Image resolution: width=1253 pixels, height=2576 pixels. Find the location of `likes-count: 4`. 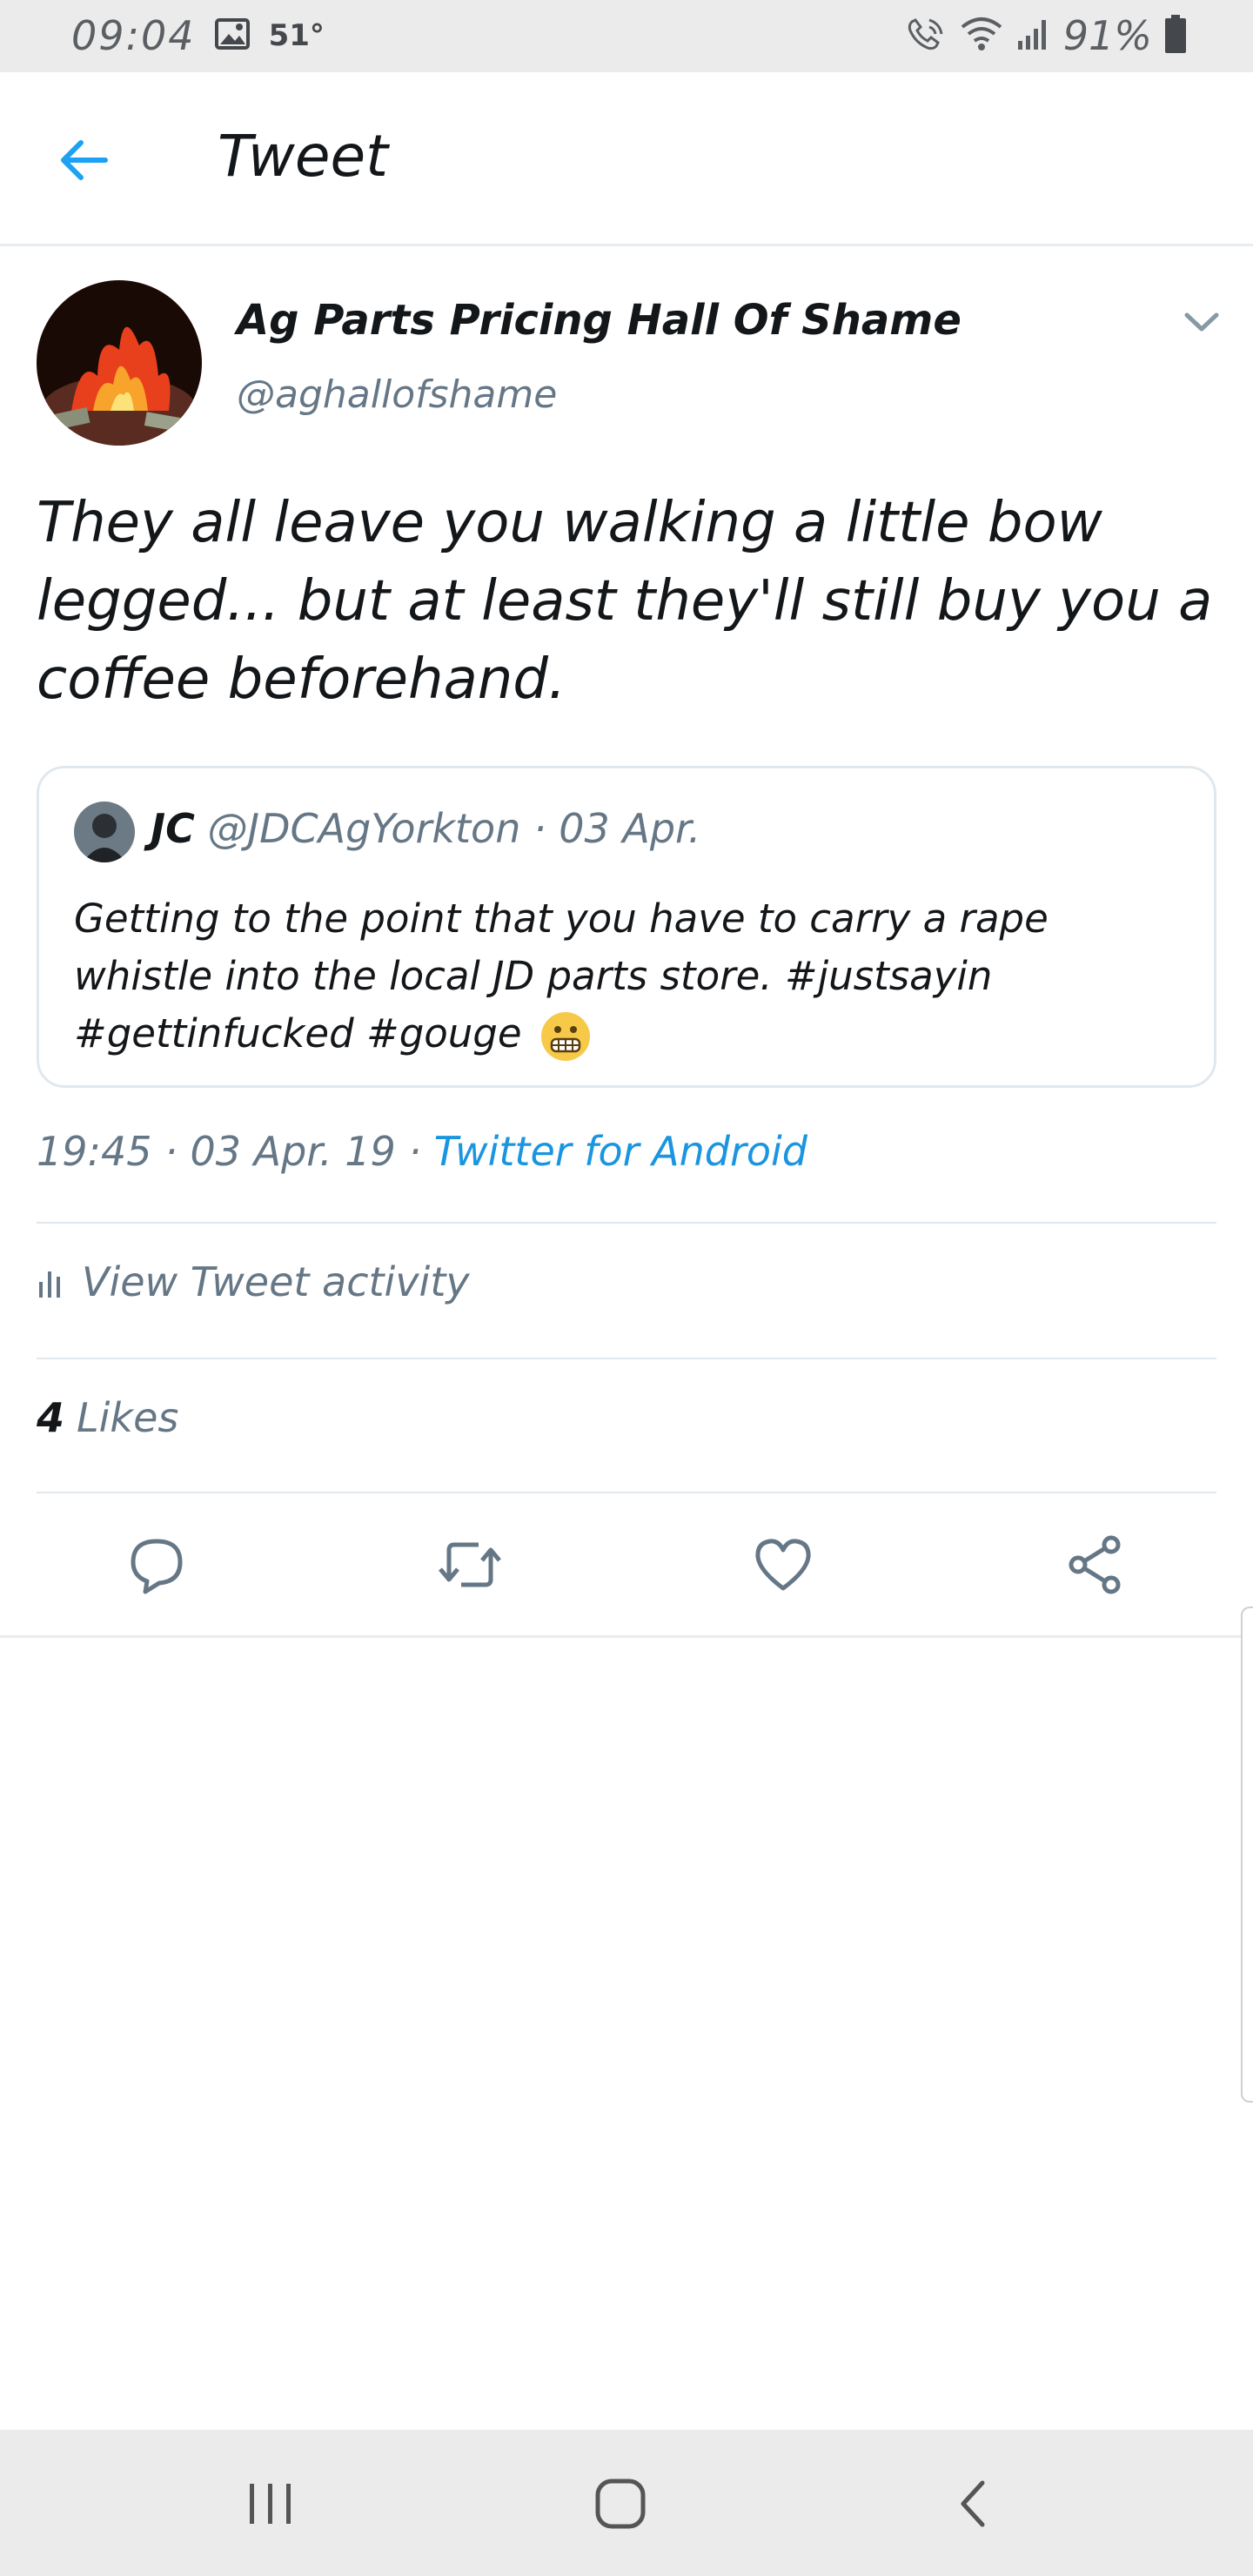

likes-count: 4 is located at coordinates (51, 1417).